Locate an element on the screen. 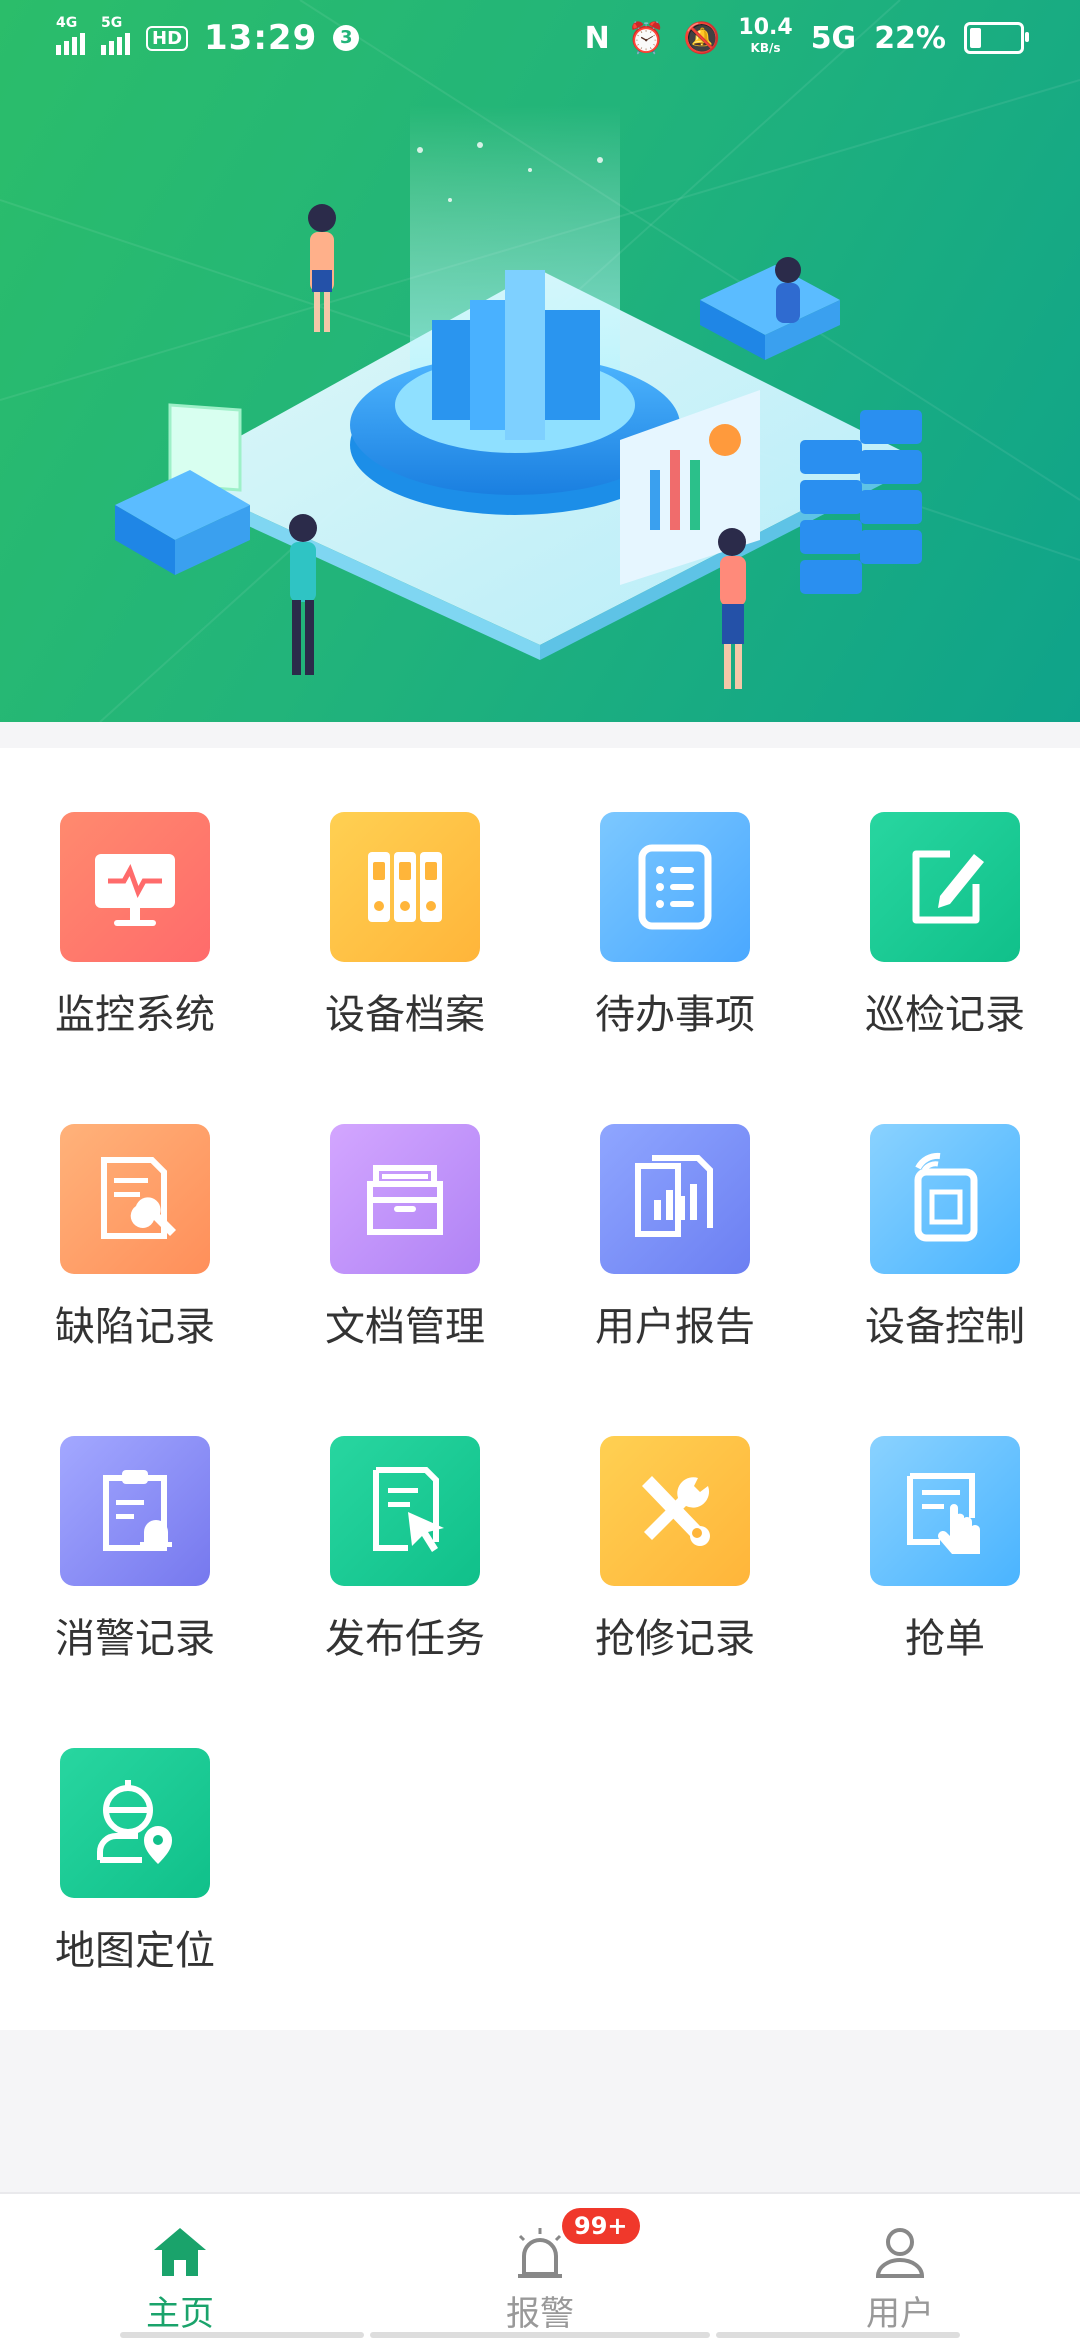 This screenshot has height=2342, width=1080. sig1-label: 4G is located at coordinates (67, 23).